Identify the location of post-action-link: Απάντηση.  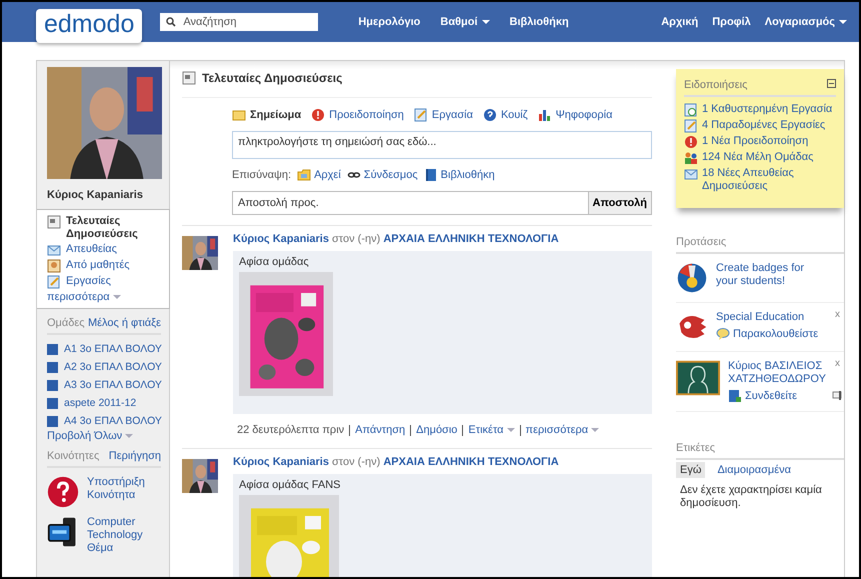
(380, 430).